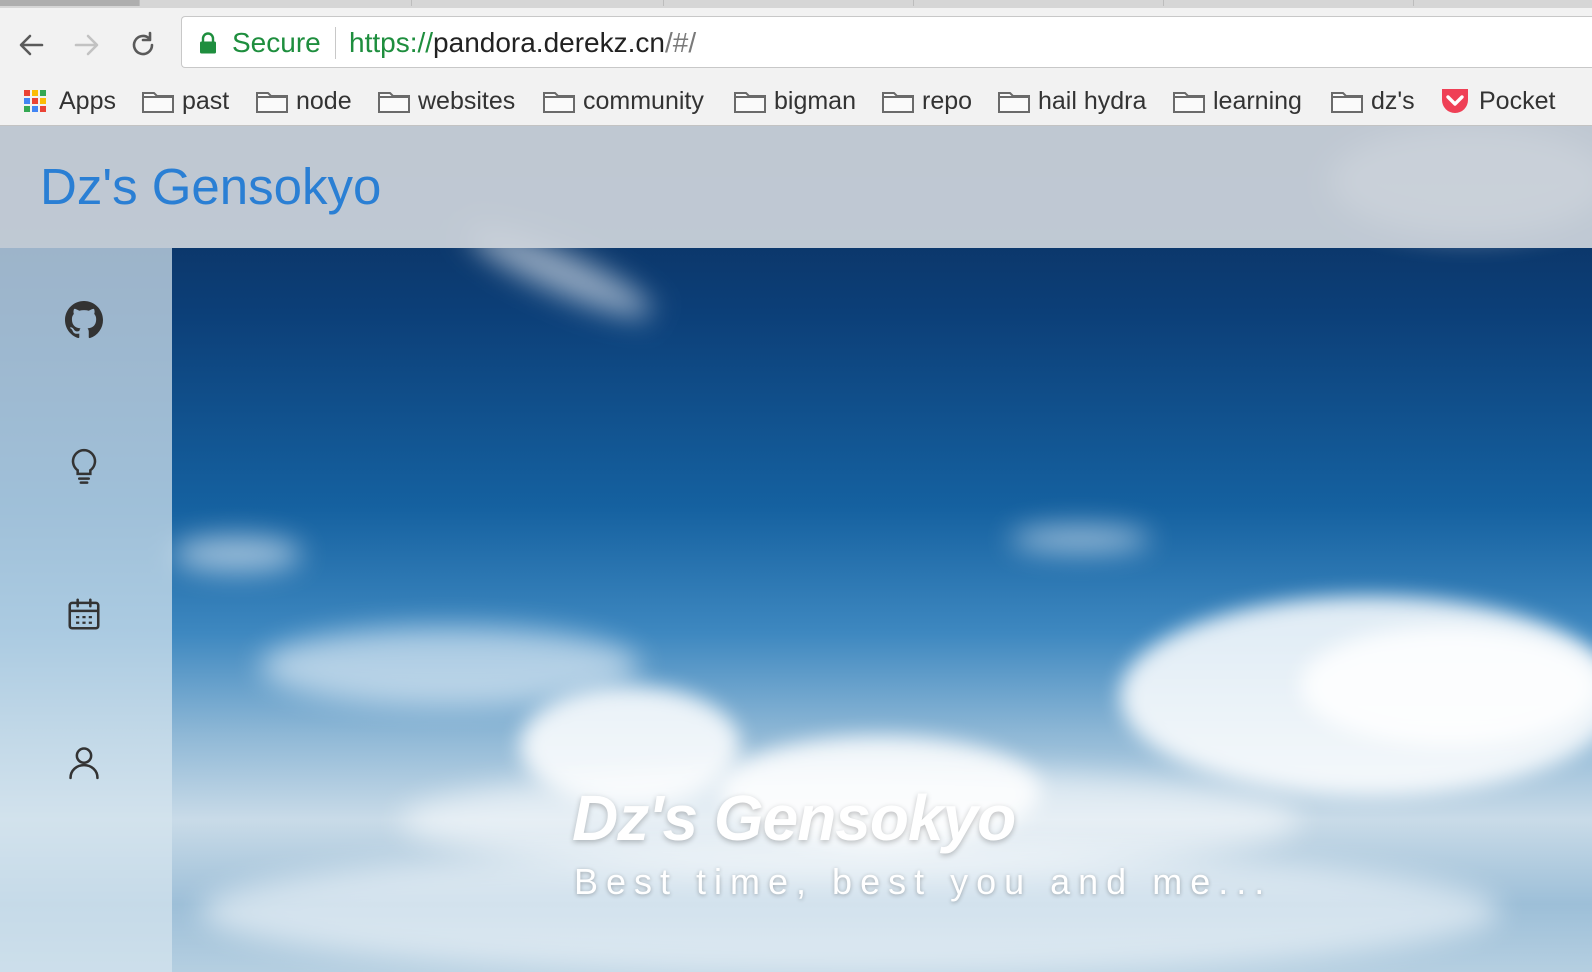  I want to click on bookmark-pocket: Pocket, so click(1496, 101).